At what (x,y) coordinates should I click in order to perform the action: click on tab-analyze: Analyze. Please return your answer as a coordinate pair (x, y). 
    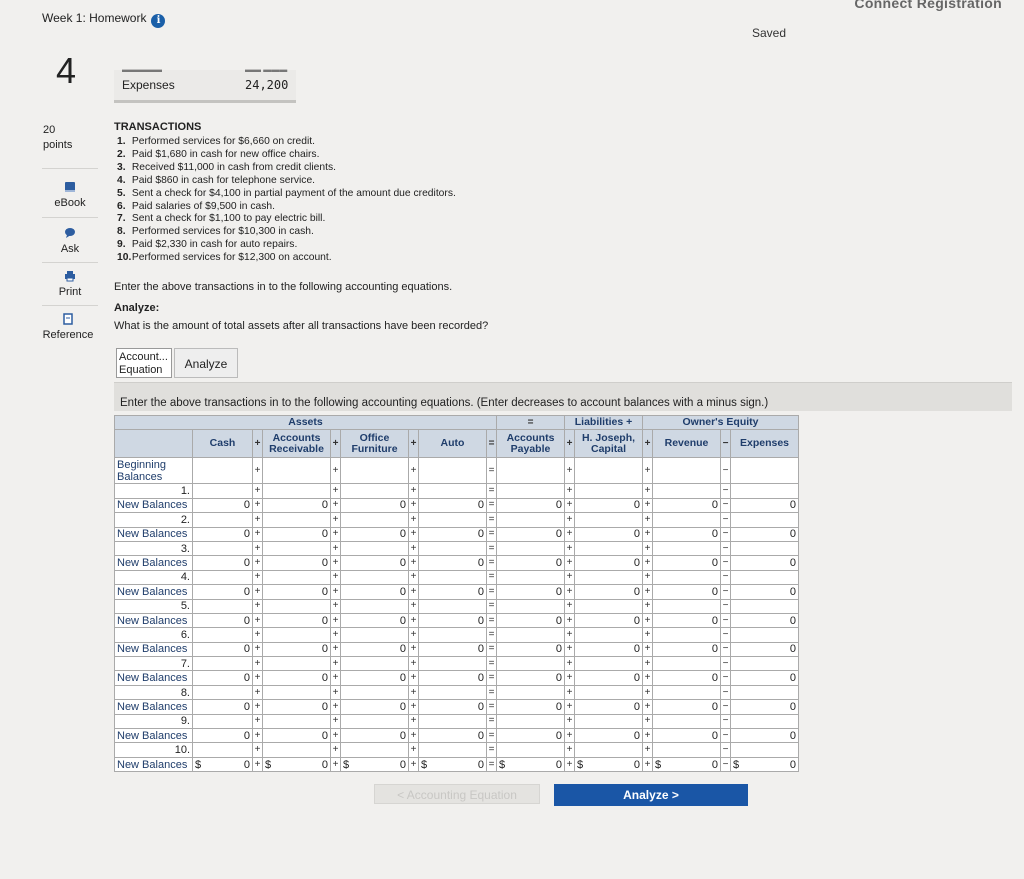
    Looking at the image, I should click on (206, 363).